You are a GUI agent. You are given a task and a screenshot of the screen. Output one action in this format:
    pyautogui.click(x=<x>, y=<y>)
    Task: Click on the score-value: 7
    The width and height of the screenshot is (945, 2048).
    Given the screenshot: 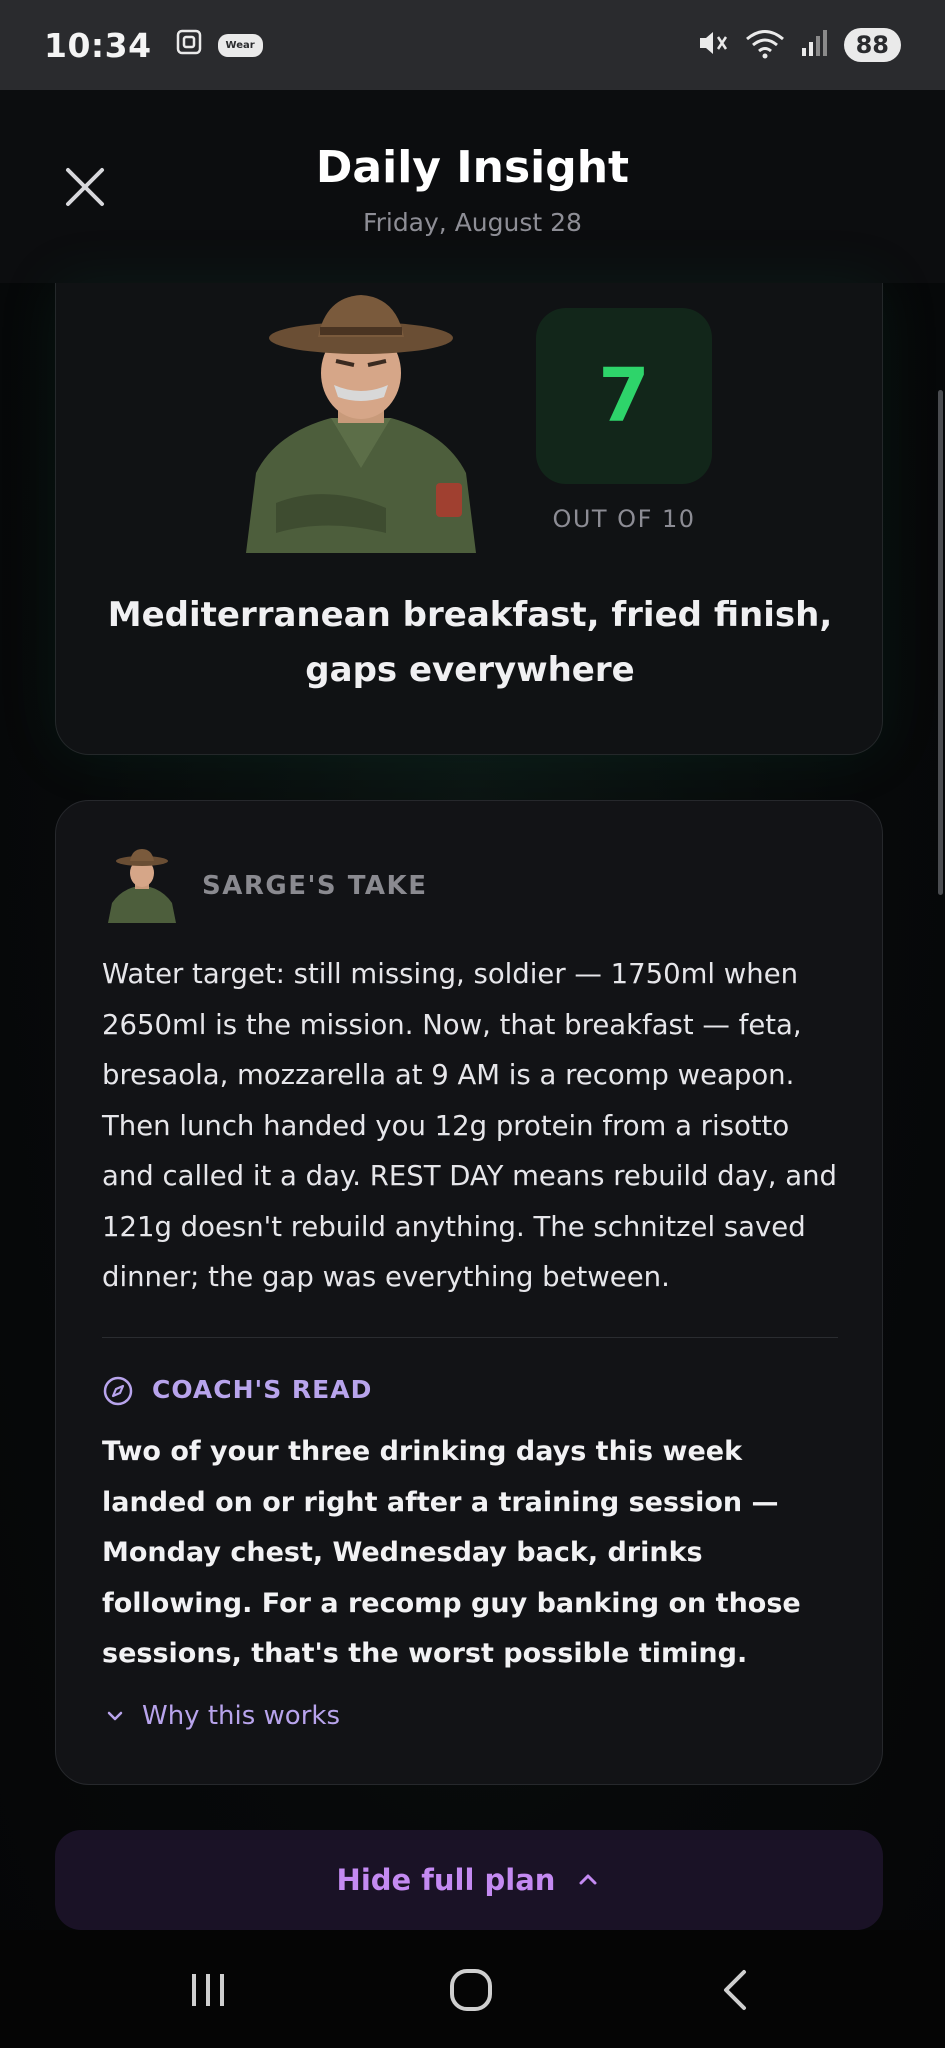 What is the action you would take?
    pyautogui.click(x=624, y=396)
    